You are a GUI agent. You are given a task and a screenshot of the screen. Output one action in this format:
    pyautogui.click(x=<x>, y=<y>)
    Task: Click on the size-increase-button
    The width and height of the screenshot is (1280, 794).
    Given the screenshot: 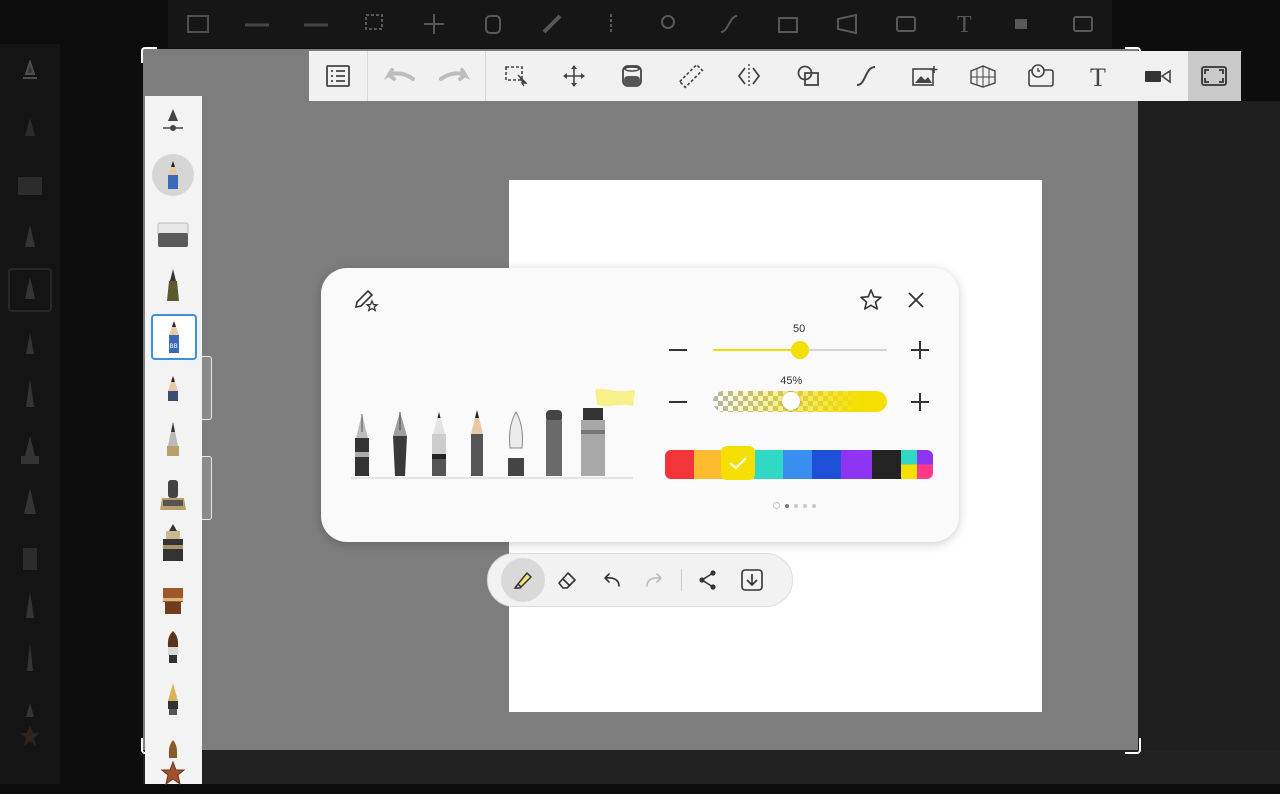 What is the action you would take?
    pyautogui.click(x=920, y=350)
    